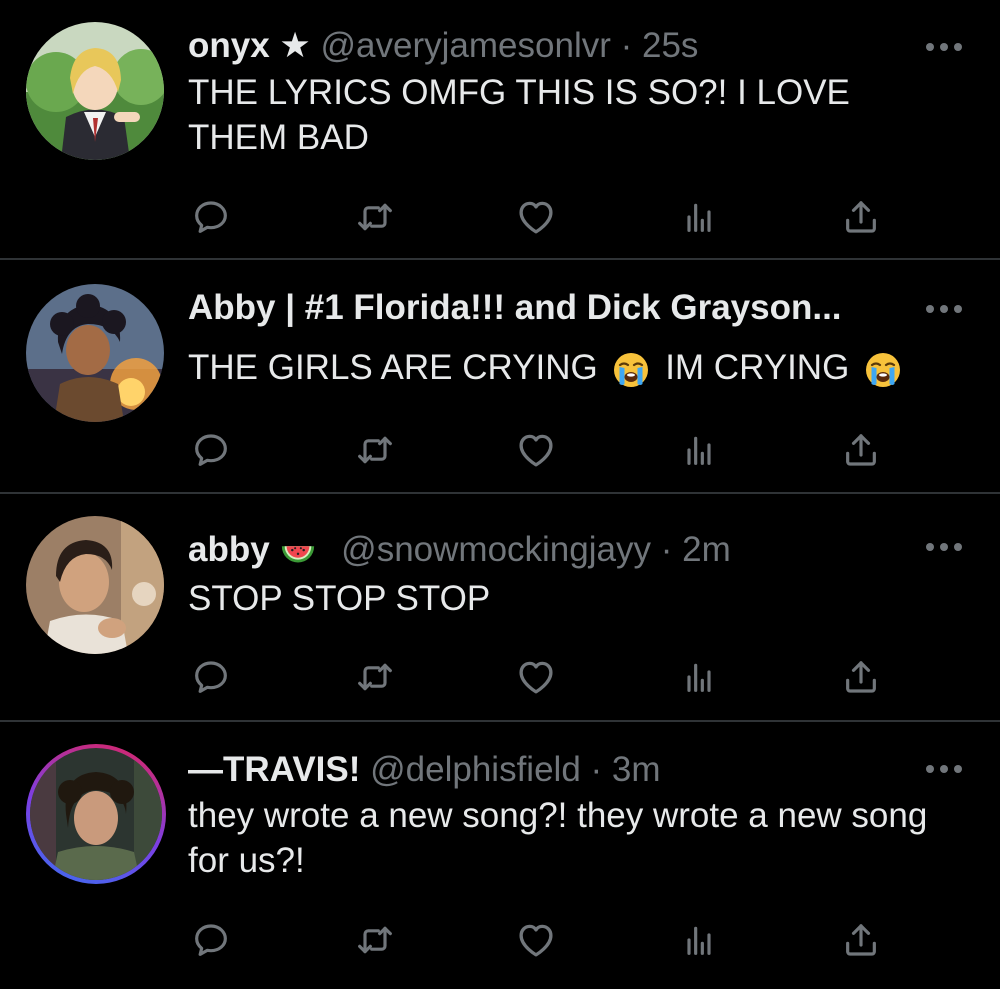 Image resolution: width=1000 pixels, height=989 pixels. I want to click on tweet-header: abby @snowmockingjayy · 2m, so click(549, 550).